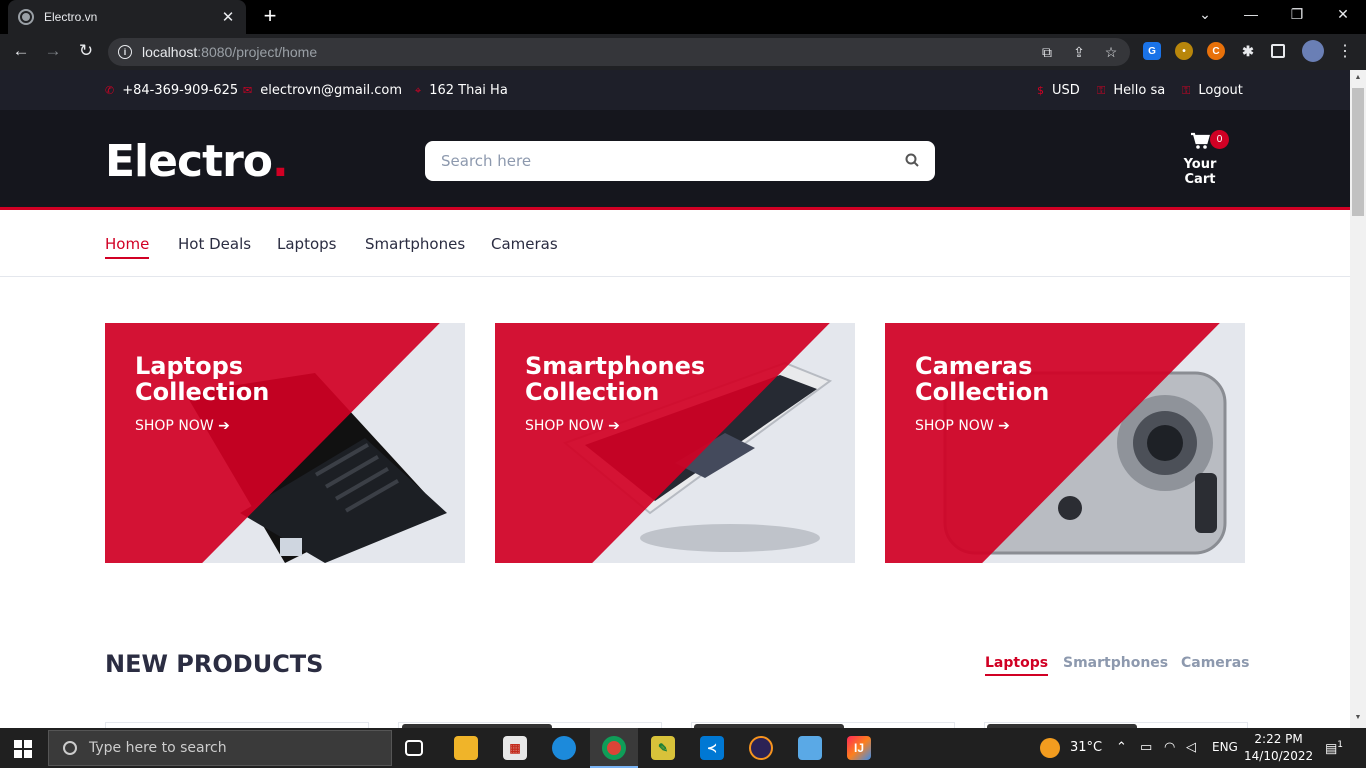  I want to click on restore-button: ❐, so click(1297, 14).